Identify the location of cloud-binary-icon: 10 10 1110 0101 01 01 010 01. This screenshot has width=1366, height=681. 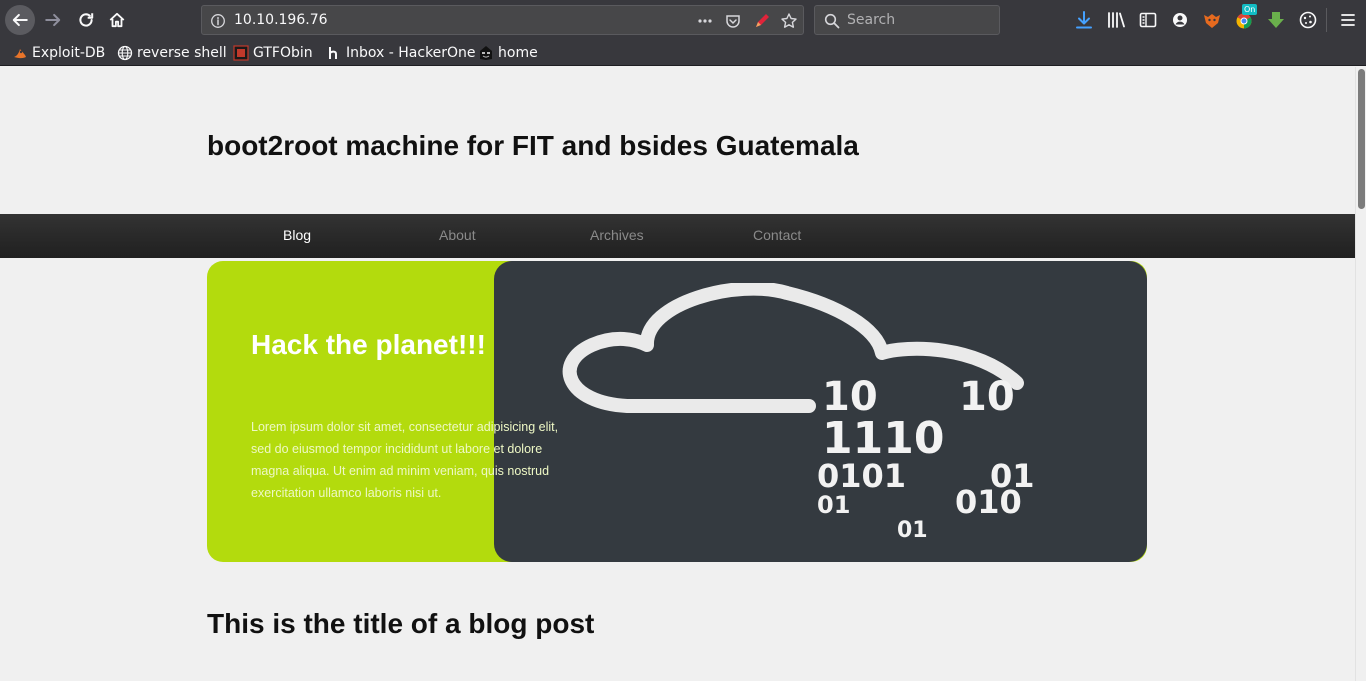
(798, 413).